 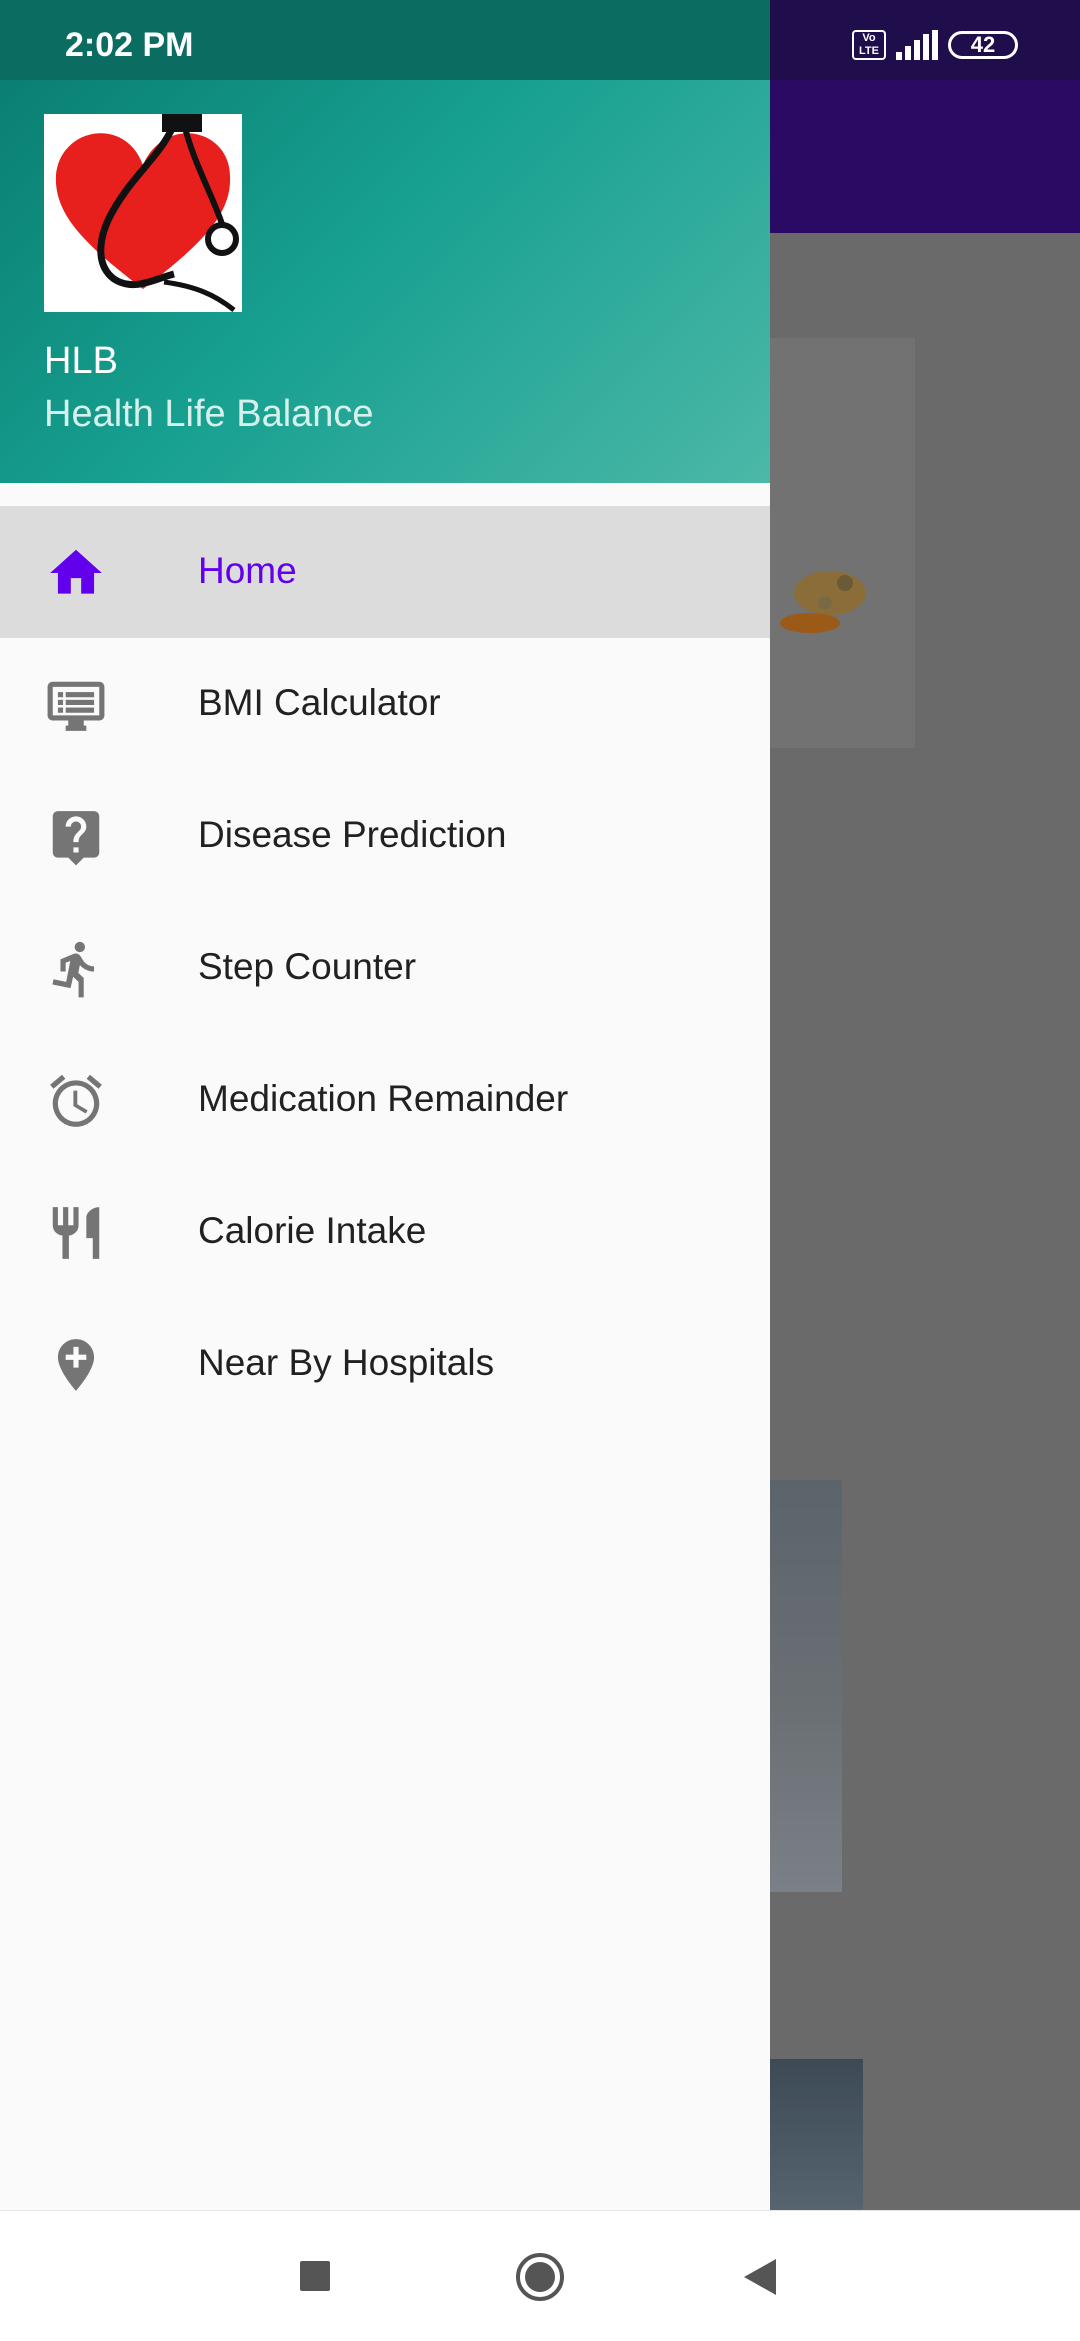 I want to click on location-plus-icon, so click(x=76, y=1365).